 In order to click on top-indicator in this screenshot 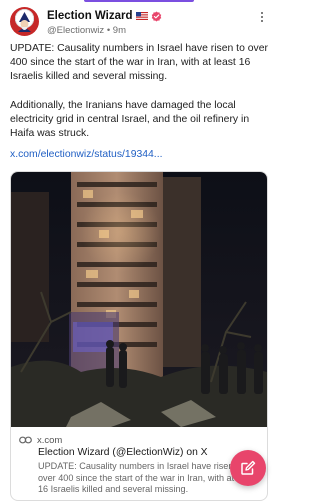, I will do `click(139, 1)`.